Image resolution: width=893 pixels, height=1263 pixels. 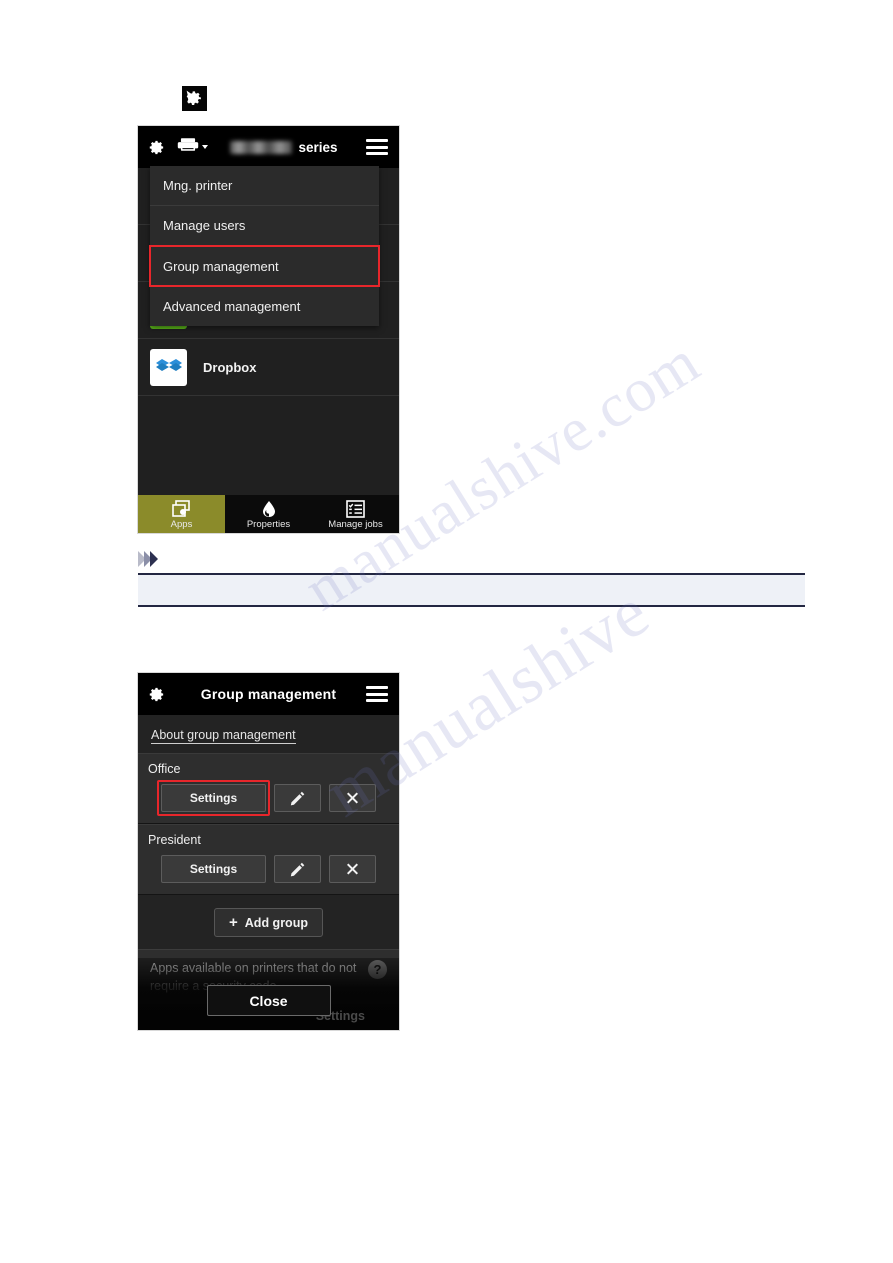 I want to click on tab-properties: Properties, so click(x=268, y=514).